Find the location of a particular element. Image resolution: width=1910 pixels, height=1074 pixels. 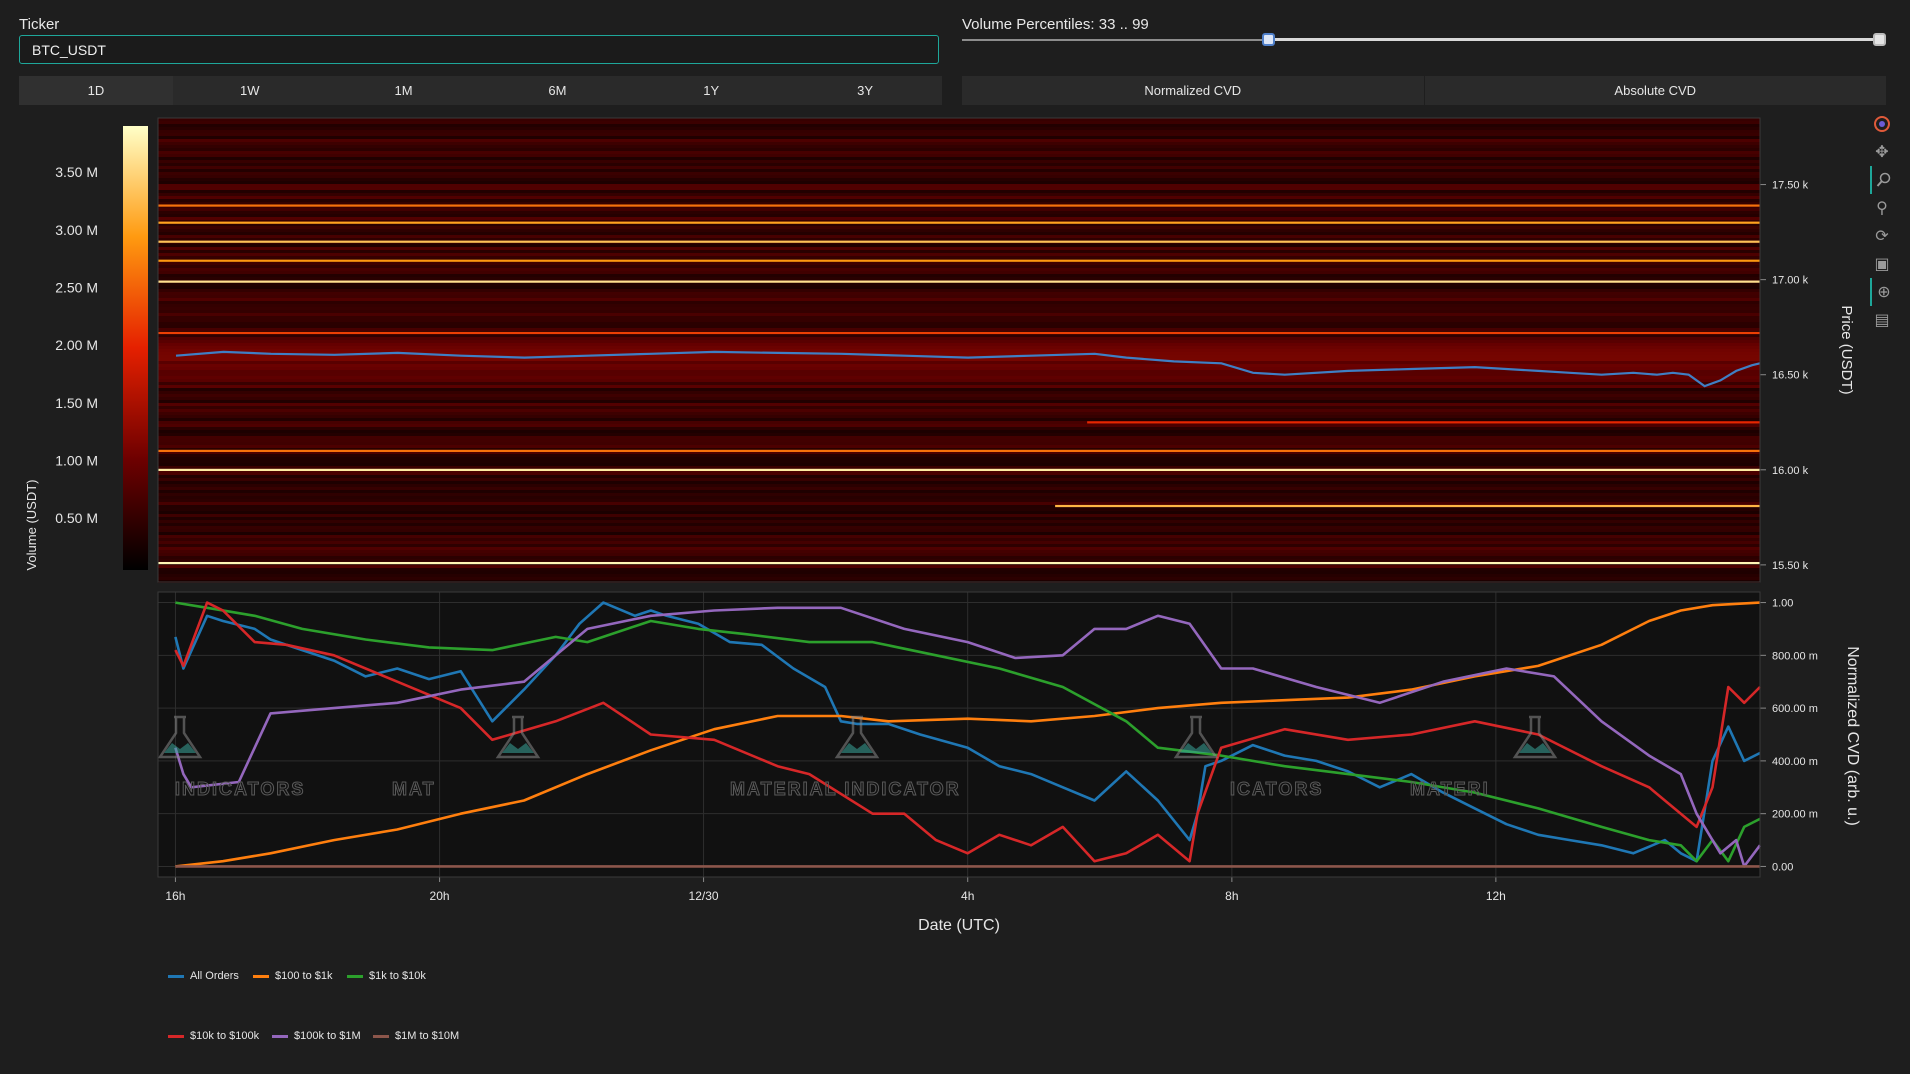

x-tick-label: 12/30 is located at coordinates (704, 896).